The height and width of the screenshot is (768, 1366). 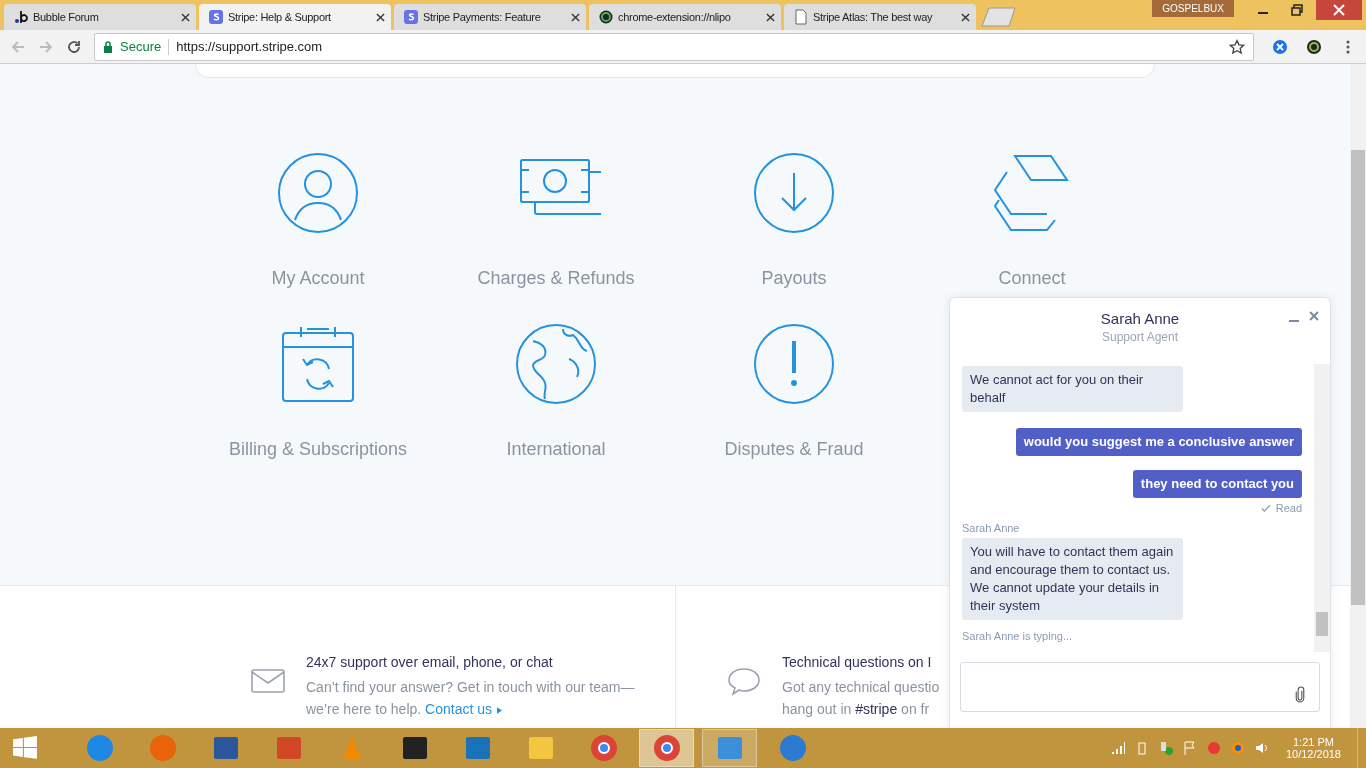 What do you see at coordinates (1313, 742) in the screenshot?
I see `time-text: 1:21 PM` at bounding box center [1313, 742].